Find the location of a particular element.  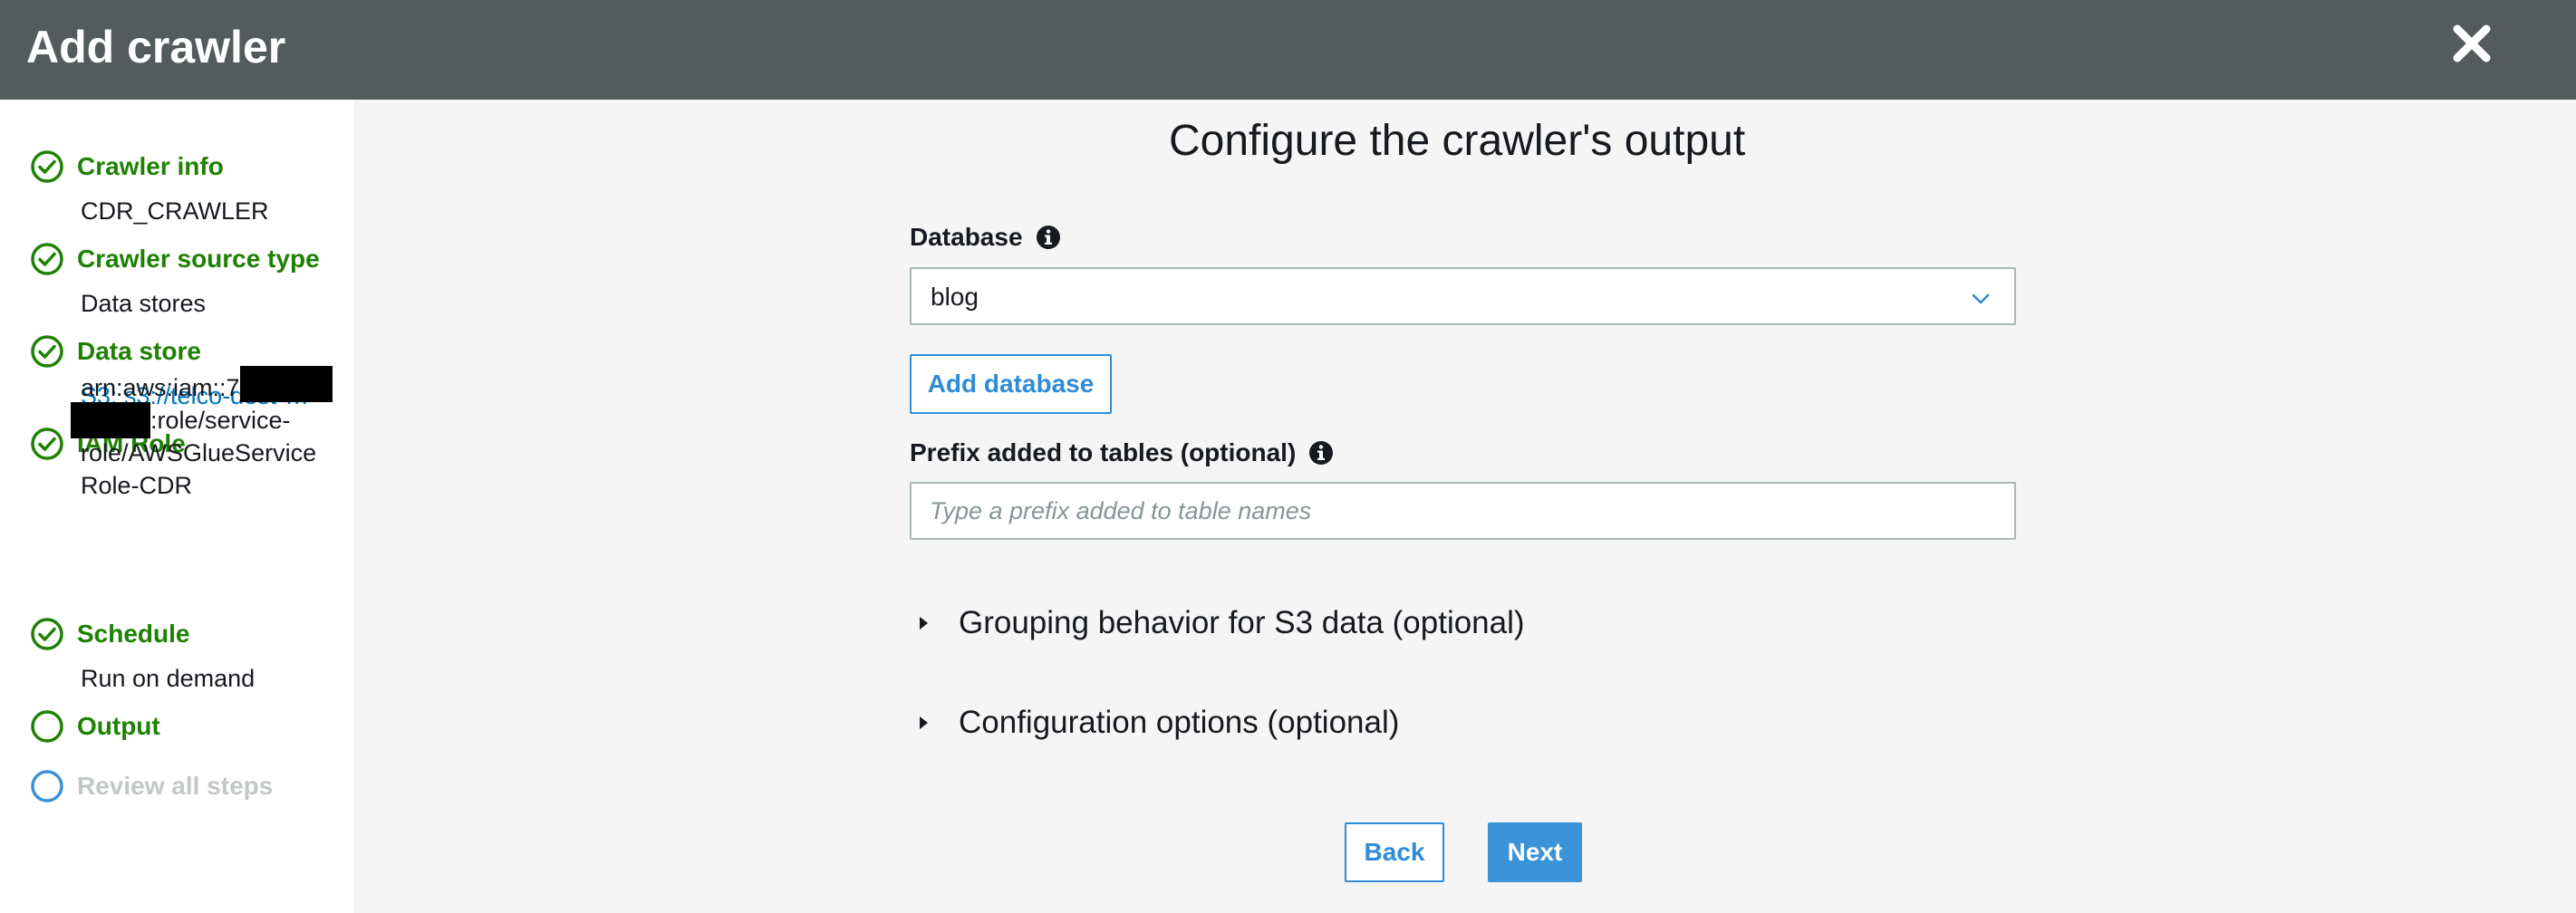

step-review-all-steps: Review all steps is located at coordinates (151, 786).